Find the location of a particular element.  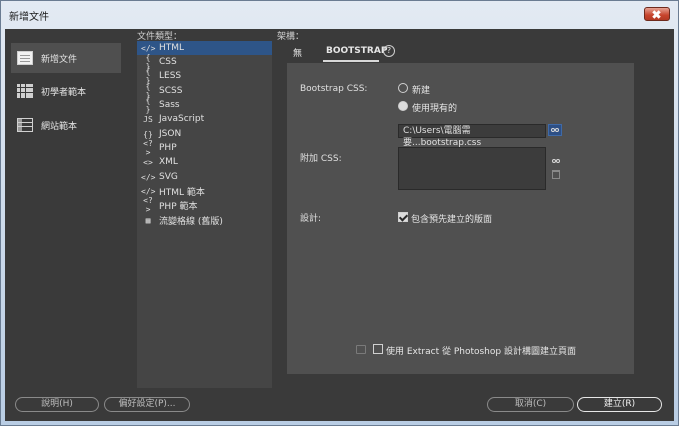

category-label: 初學者範本 is located at coordinates (64, 92).